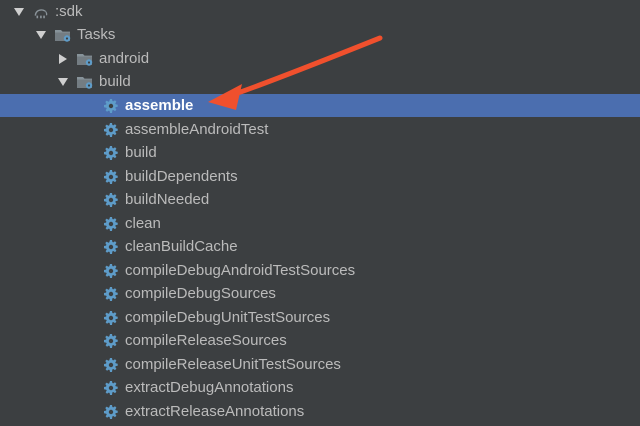  Describe the element at coordinates (320, 11) in the screenshot. I see `tree-node-sdk: :sdk` at that location.